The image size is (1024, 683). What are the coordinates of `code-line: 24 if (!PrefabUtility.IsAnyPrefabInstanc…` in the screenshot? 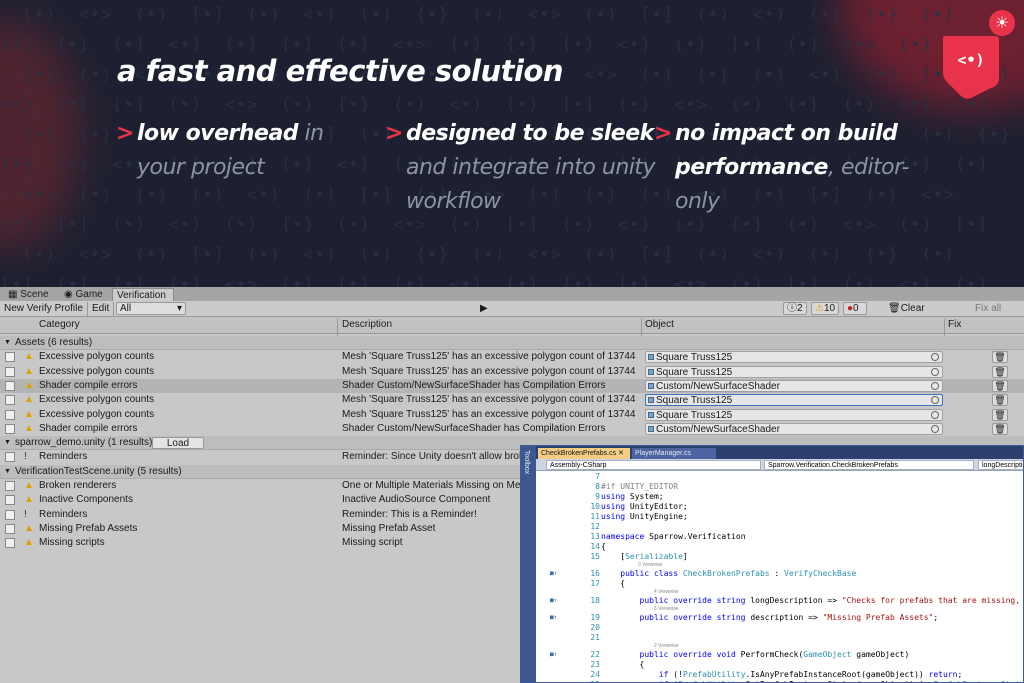 It's located at (779, 675).